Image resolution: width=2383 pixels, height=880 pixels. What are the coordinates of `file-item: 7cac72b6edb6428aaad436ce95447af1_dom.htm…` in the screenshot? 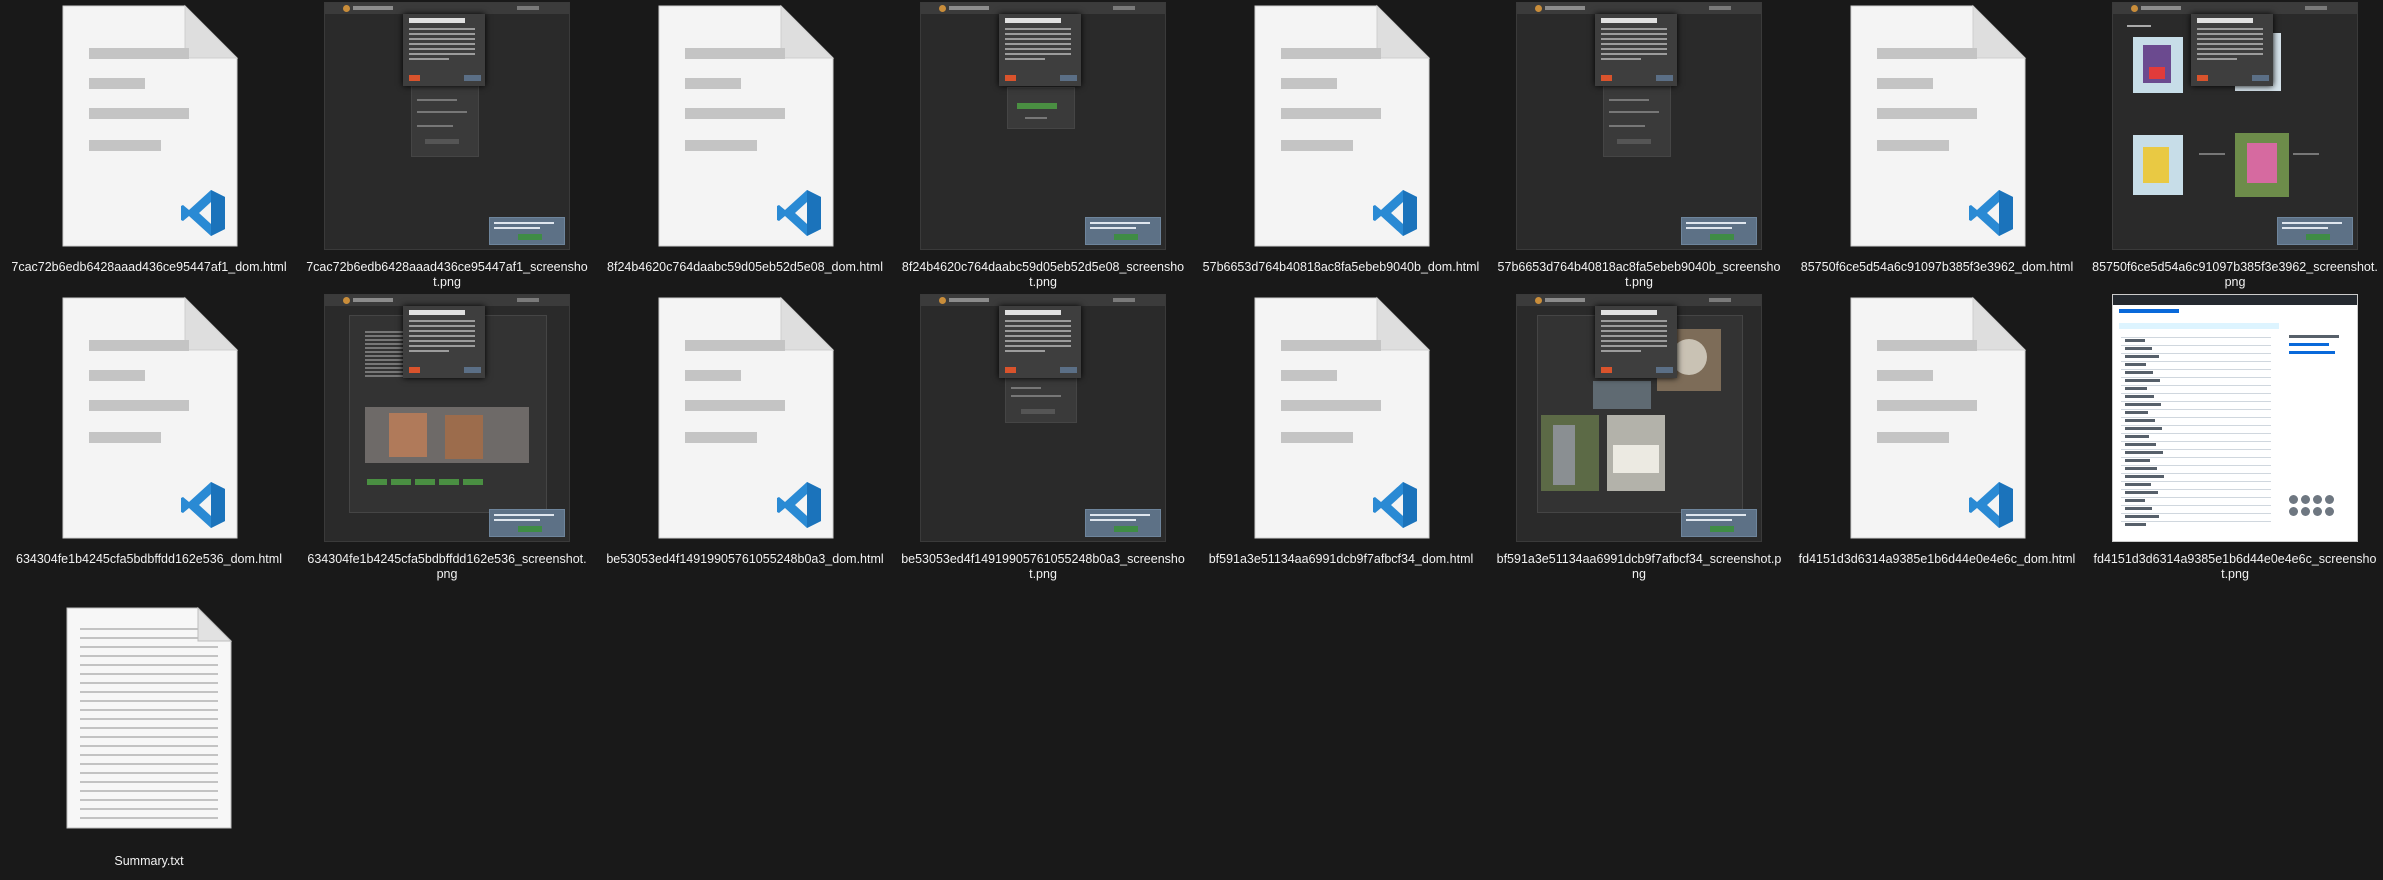 It's located at (149, 146).